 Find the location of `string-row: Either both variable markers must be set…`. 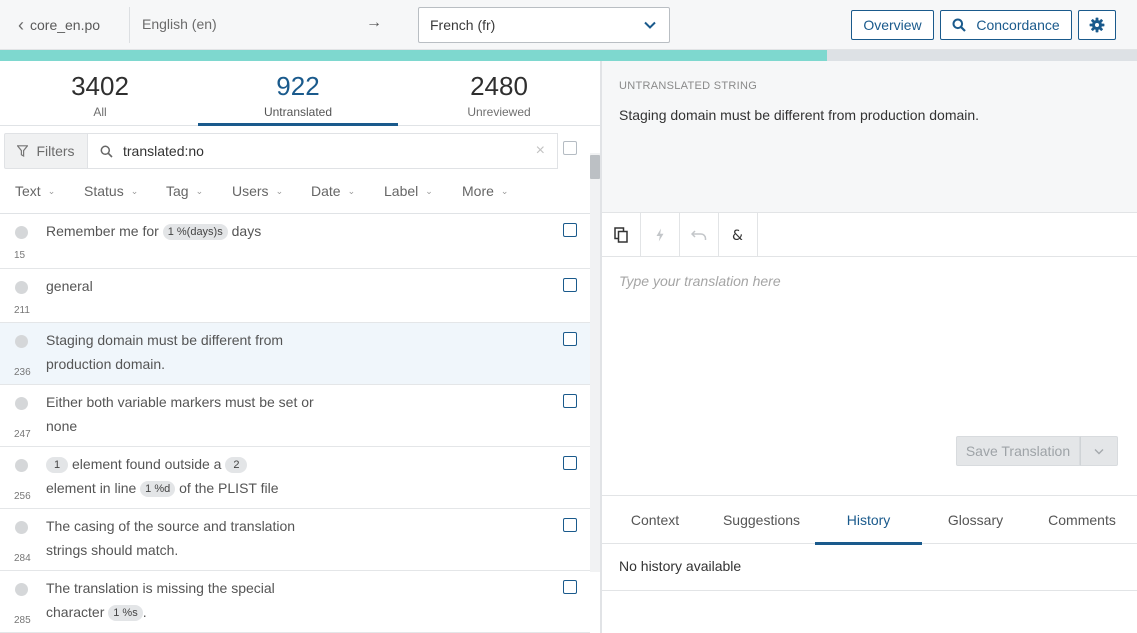

string-row: Either both variable markers must be set… is located at coordinates (295, 416).